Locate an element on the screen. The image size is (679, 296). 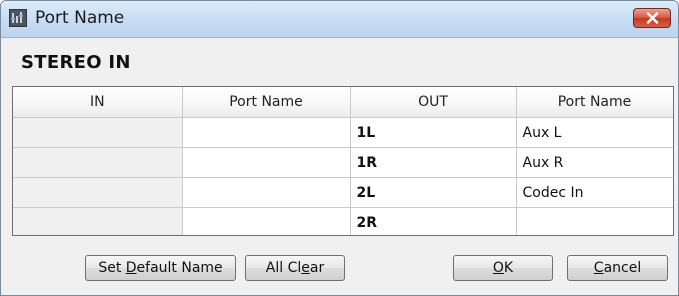
all-clear-mnemonic: e is located at coordinates (305, 268).